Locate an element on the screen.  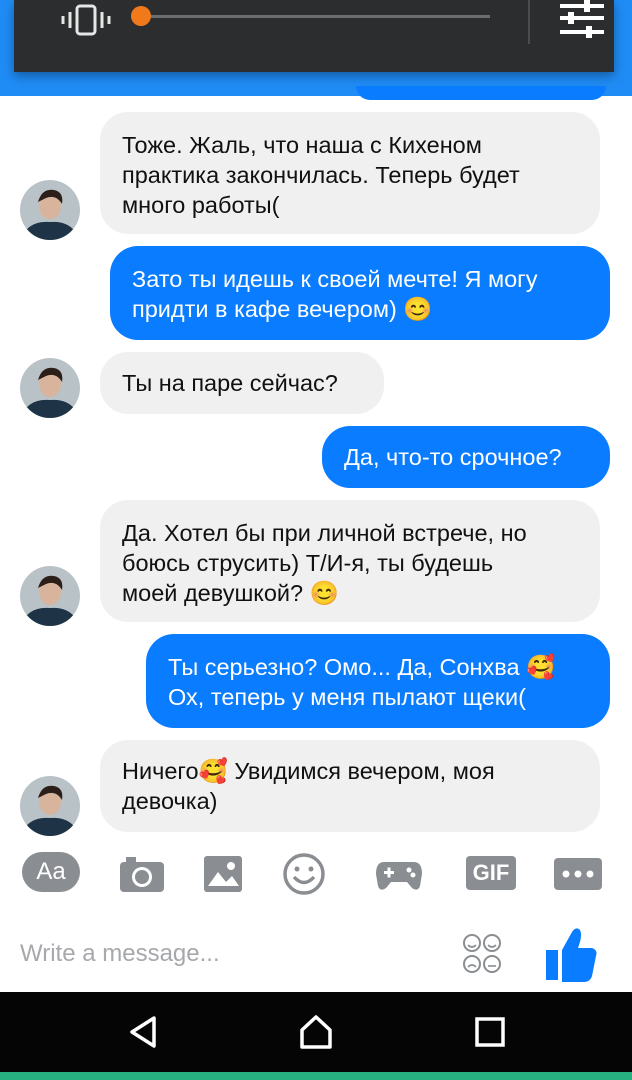
emoji-icon is located at coordinates (304, 874).